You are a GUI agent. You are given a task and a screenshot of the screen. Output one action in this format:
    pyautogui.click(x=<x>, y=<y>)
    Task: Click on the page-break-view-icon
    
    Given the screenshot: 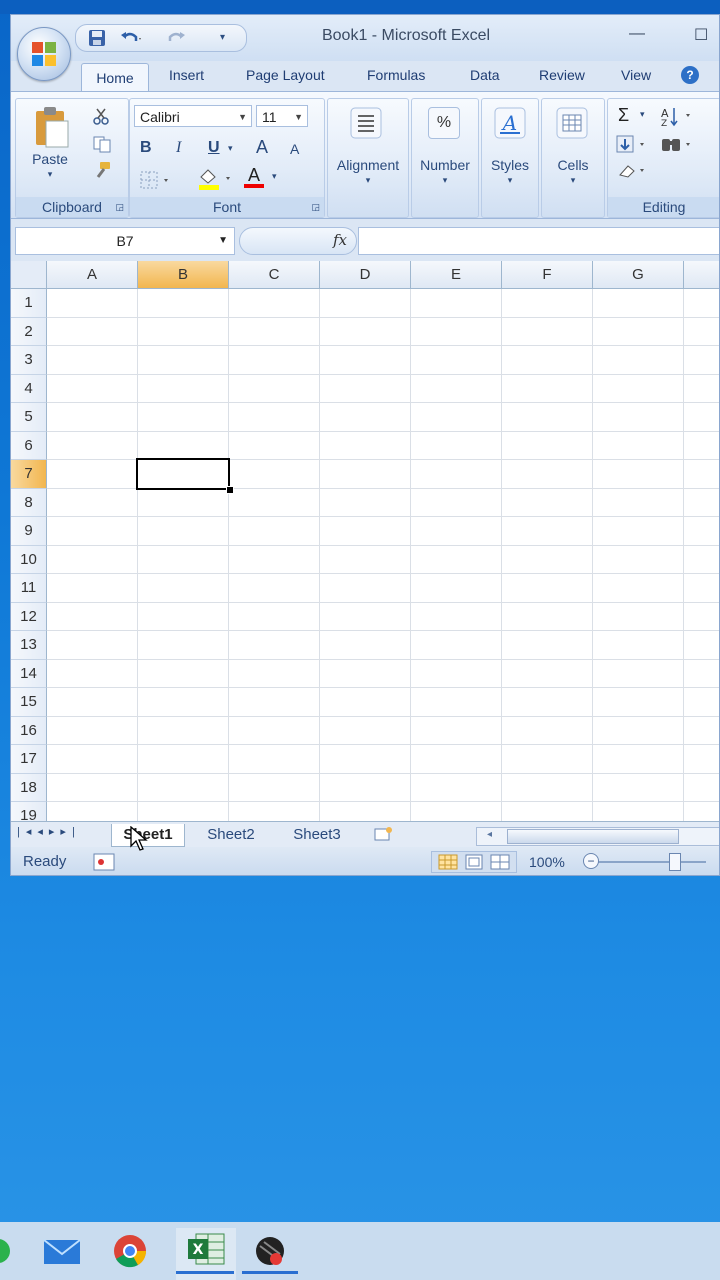 What is the action you would take?
    pyautogui.click(x=500, y=864)
    